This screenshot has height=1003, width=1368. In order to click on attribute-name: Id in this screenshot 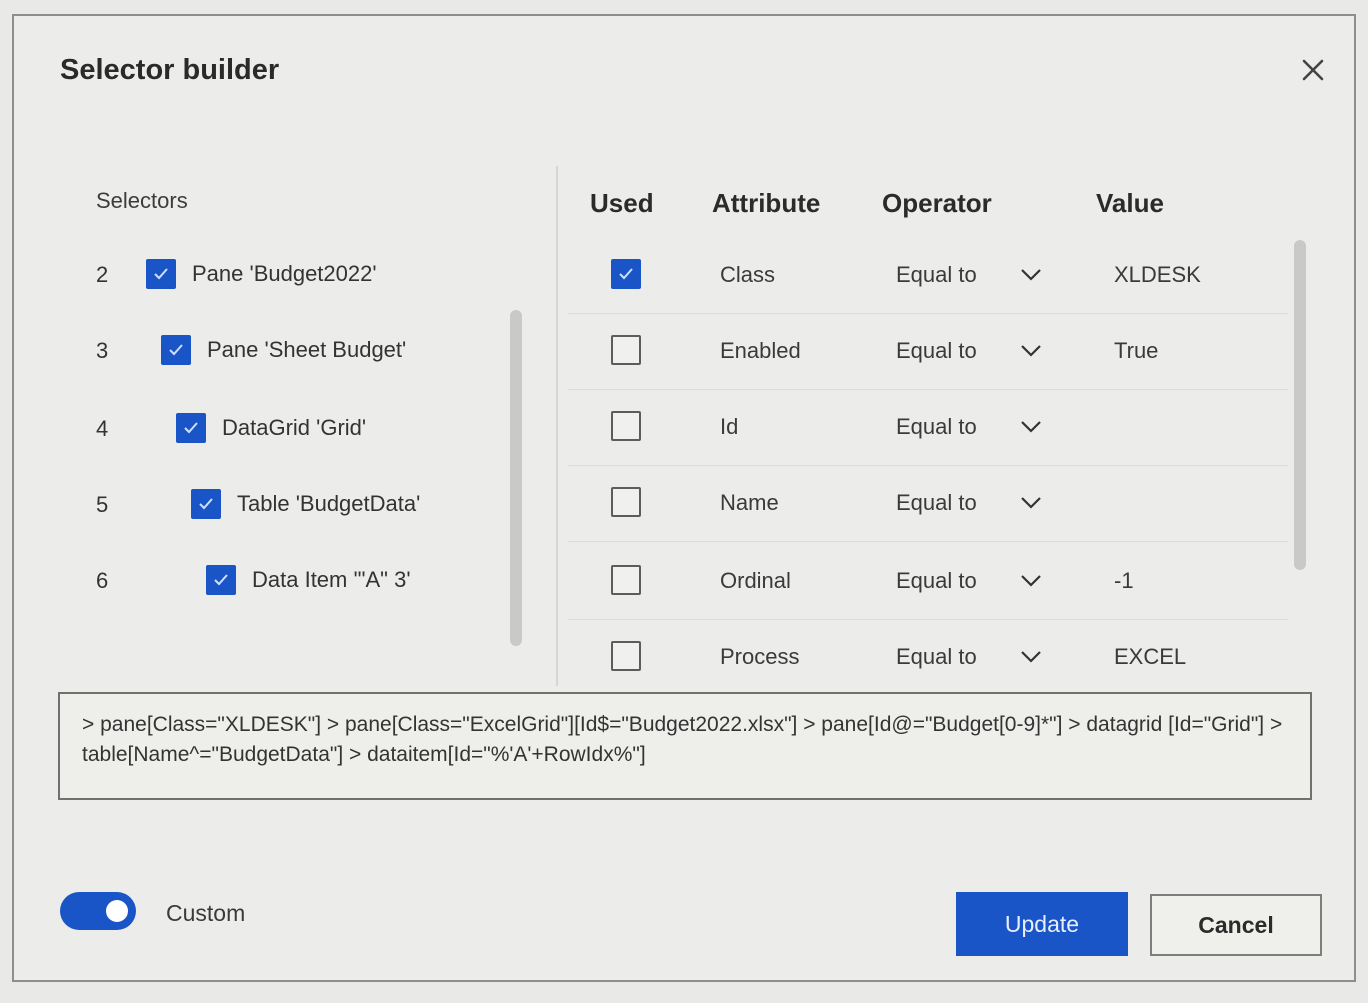, I will do `click(729, 426)`.